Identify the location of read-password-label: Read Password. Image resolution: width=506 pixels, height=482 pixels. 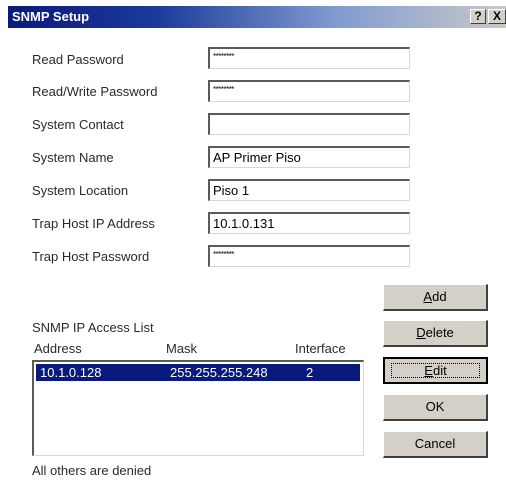
(78, 59).